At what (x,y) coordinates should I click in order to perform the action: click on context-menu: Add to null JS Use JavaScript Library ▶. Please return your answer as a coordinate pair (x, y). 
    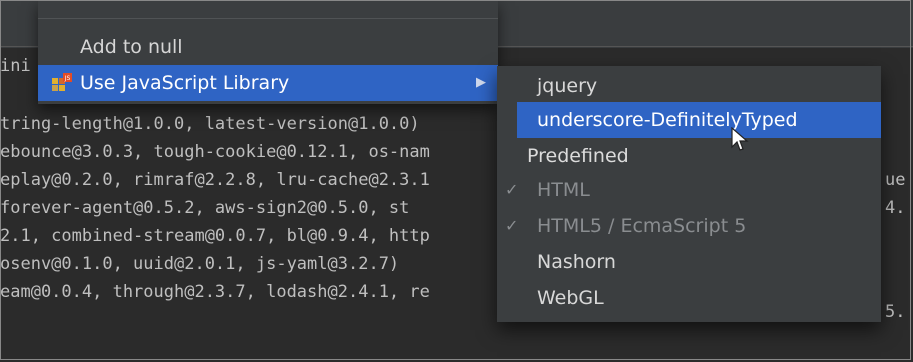
    Looking at the image, I should click on (268, 52).